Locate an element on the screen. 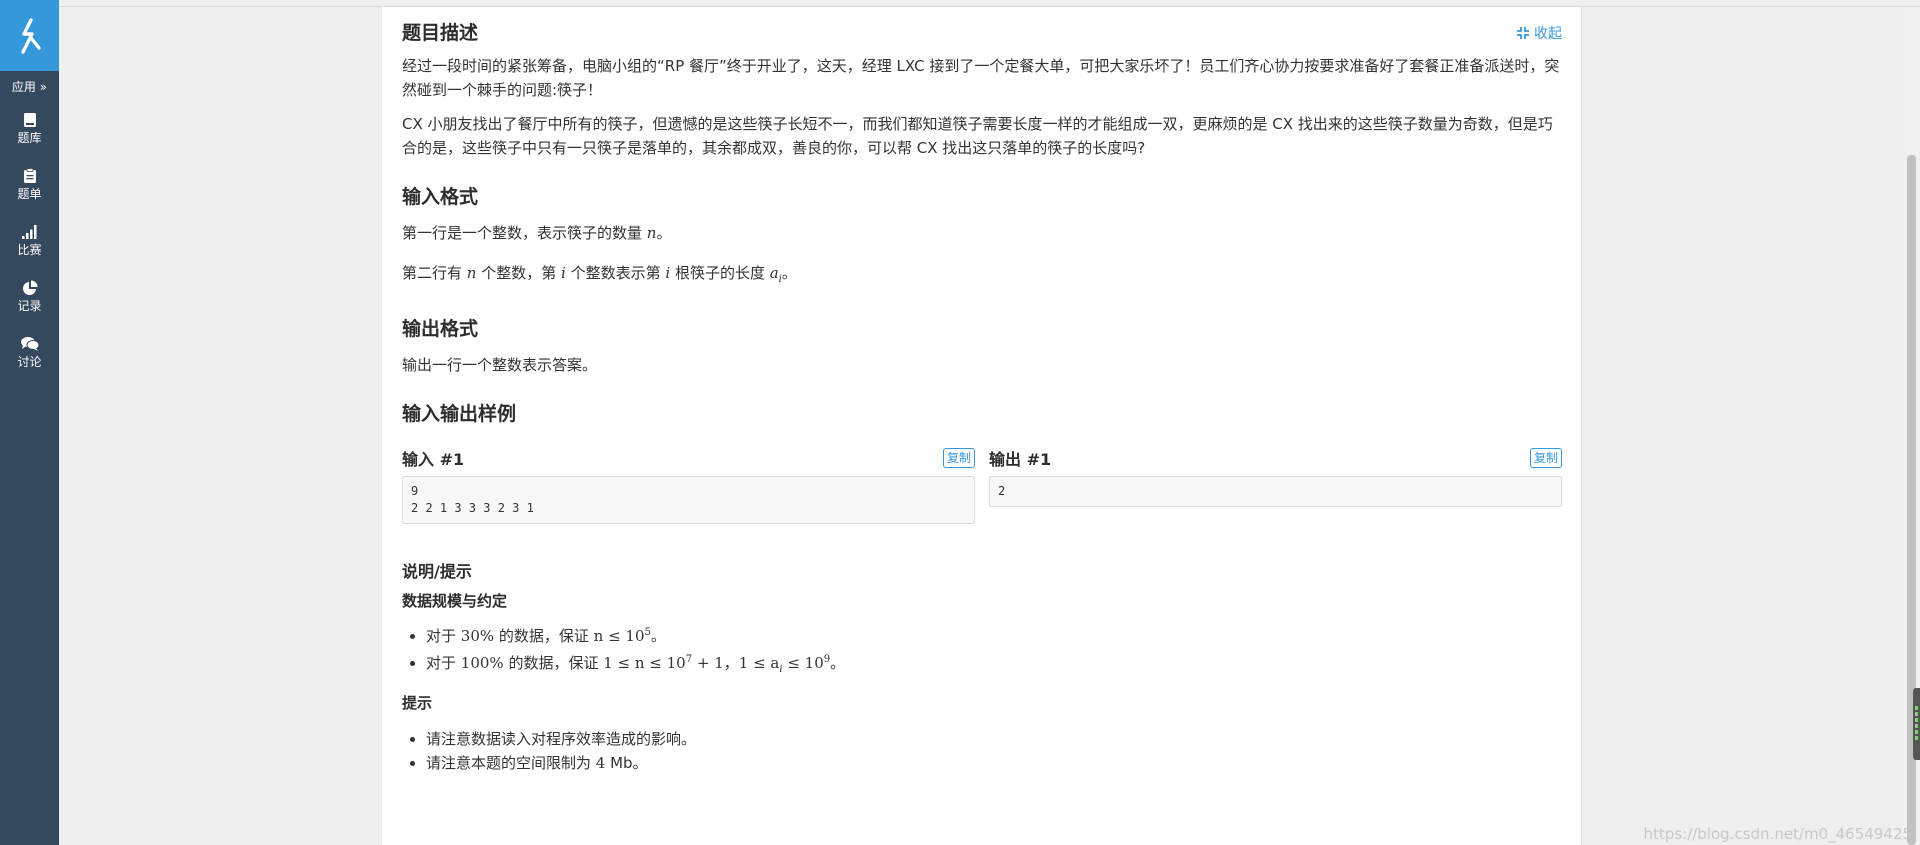 Image resolution: width=1920 pixels, height=845 pixels. logo is located at coordinates (29, 35).